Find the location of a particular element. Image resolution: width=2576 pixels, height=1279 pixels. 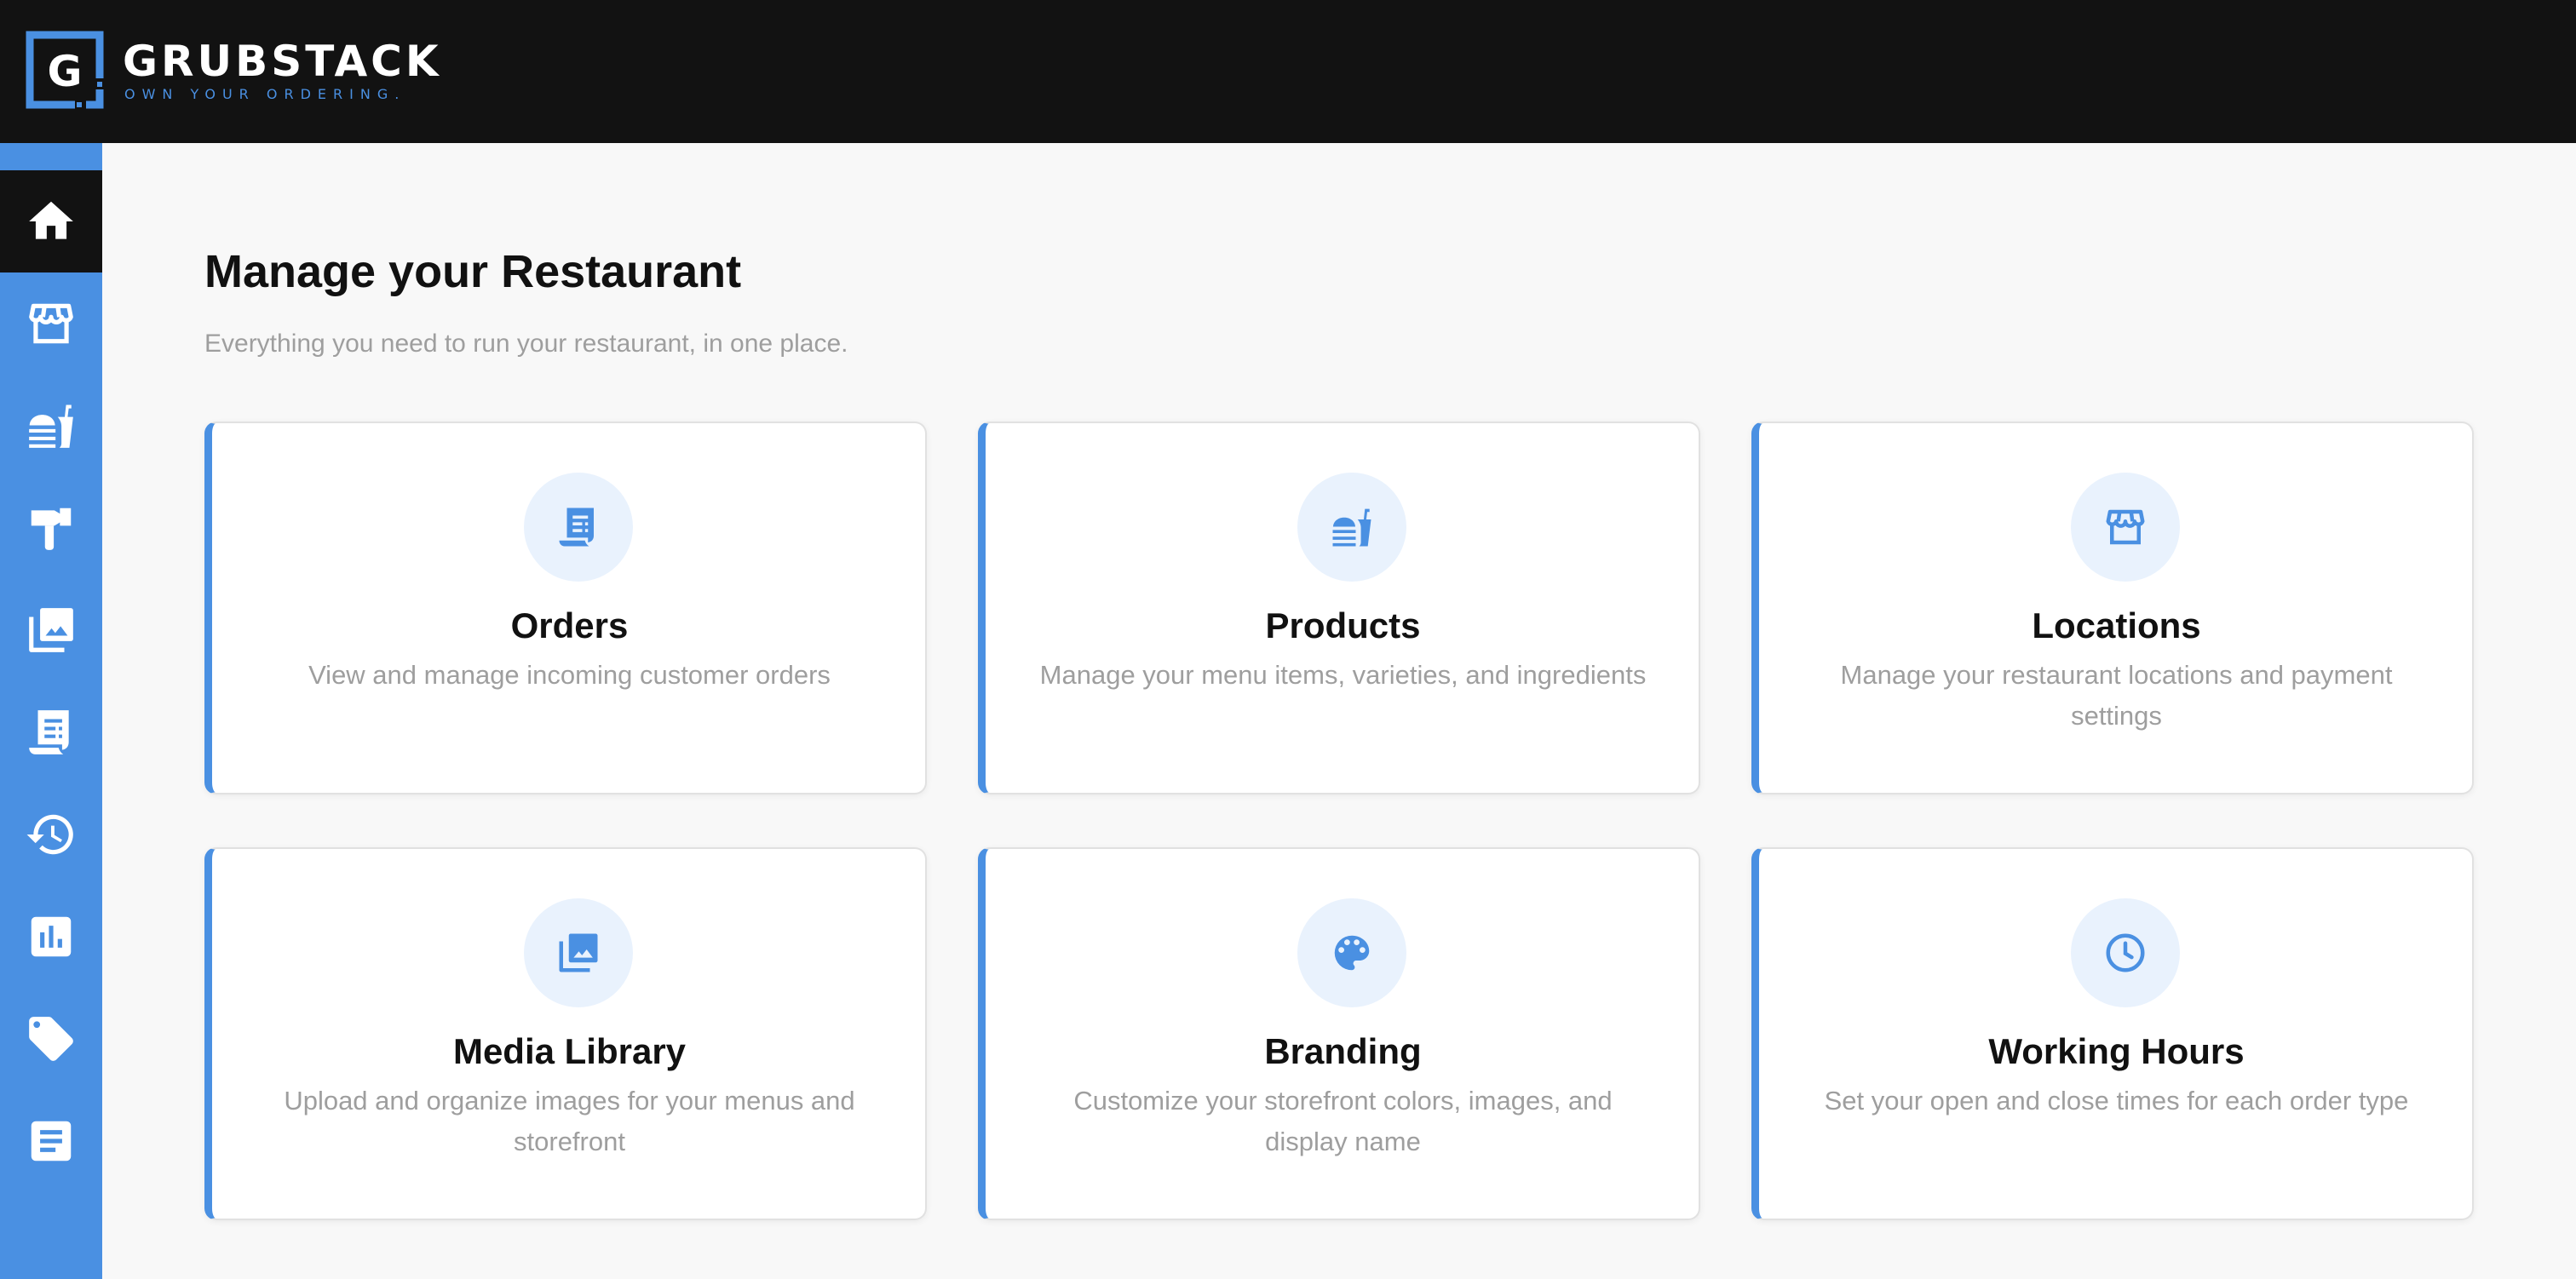

sidebar-item-locations is located at coordinates (51, 324).